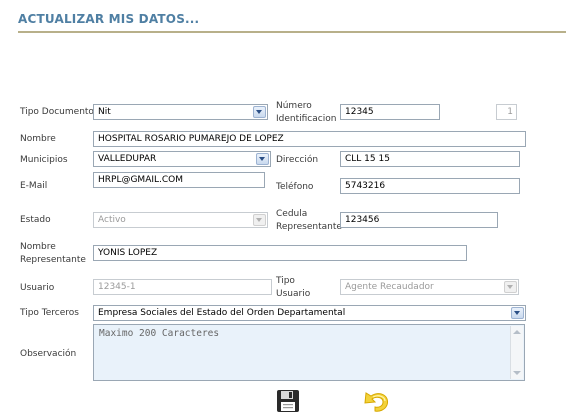 This screenshot has height=419, width=566. I want to click on direccion-label: Dirección, so click(297, 160).